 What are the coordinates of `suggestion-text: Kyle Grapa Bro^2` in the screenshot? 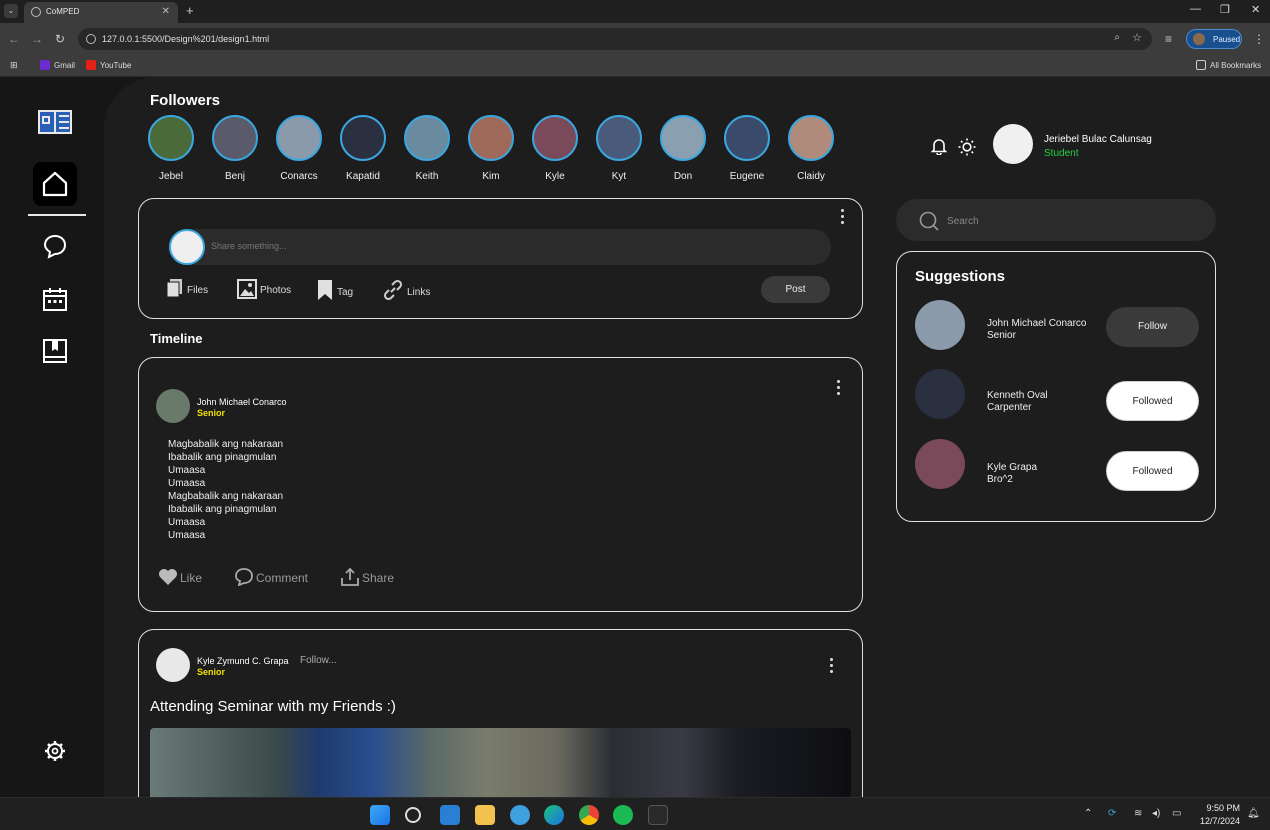 It's located at (1012, 474).